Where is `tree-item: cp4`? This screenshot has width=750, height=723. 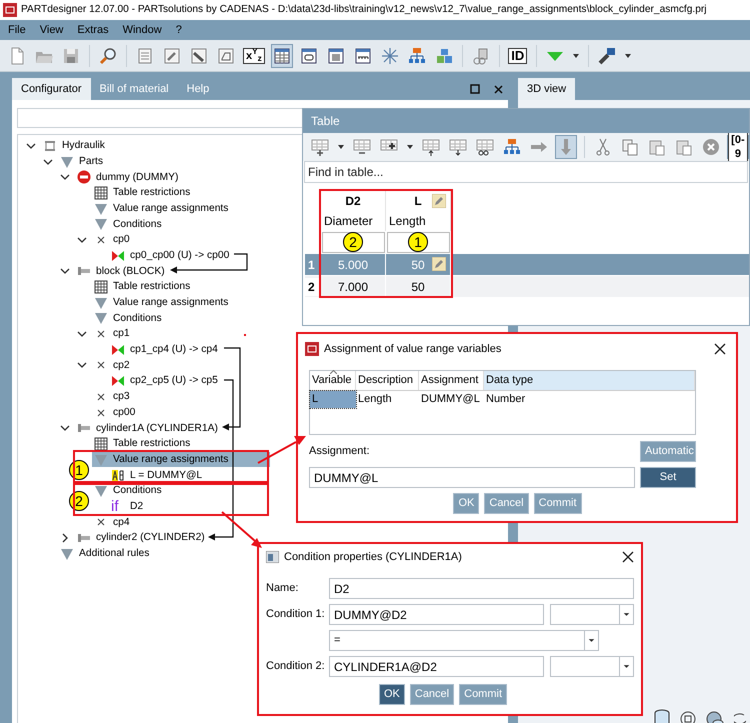
tree-item: cp4 is located at coordinates (111, 522).